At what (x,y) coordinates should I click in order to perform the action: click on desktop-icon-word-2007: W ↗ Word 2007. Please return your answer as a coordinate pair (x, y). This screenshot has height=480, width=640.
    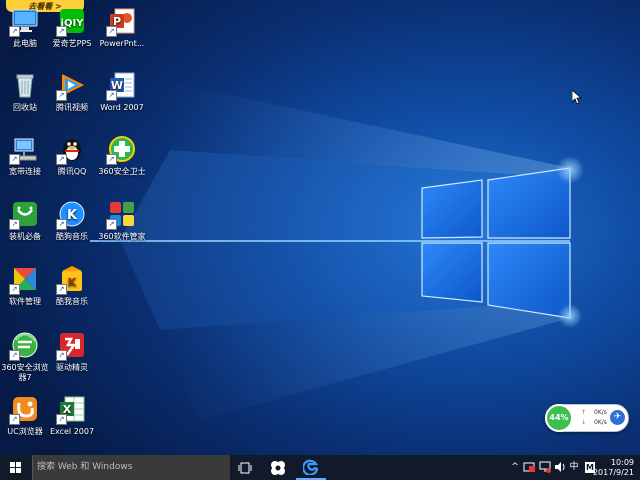
    Looking at the image, I should click on (122, 91).